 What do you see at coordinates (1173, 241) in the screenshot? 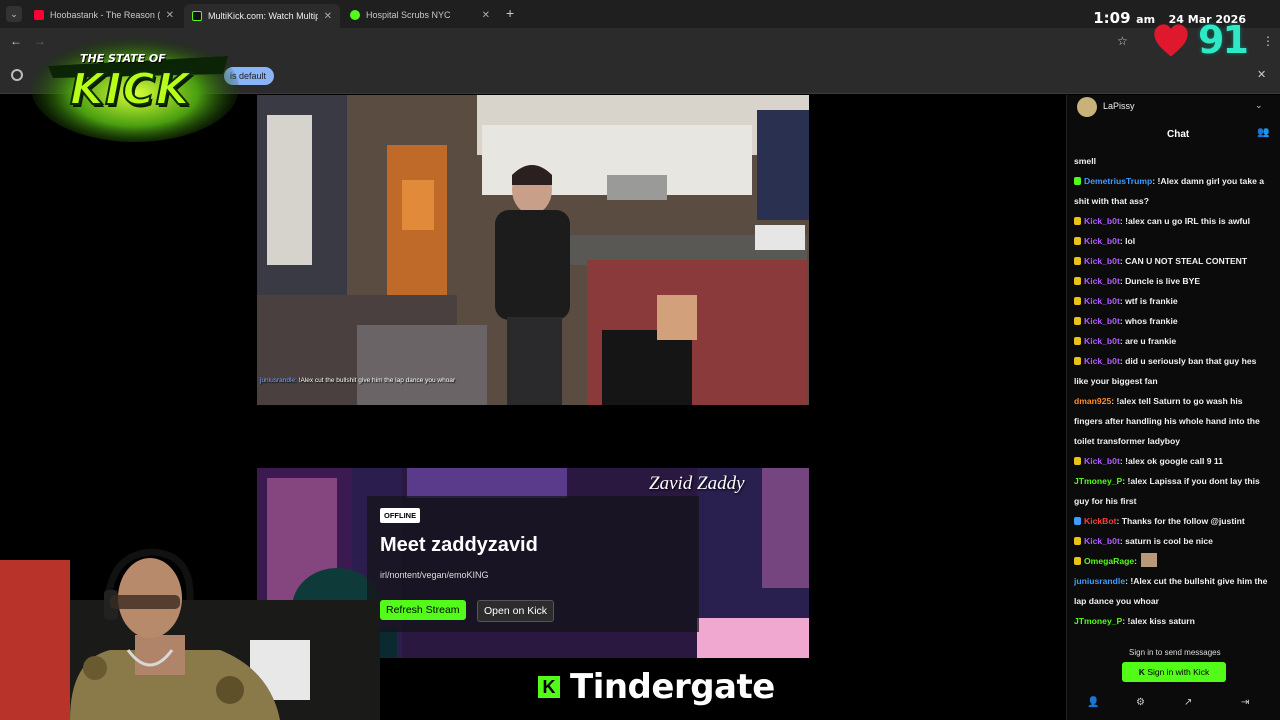
I see `chat-message: Kick_b0t: lol` at bounding box center [1173, 241].